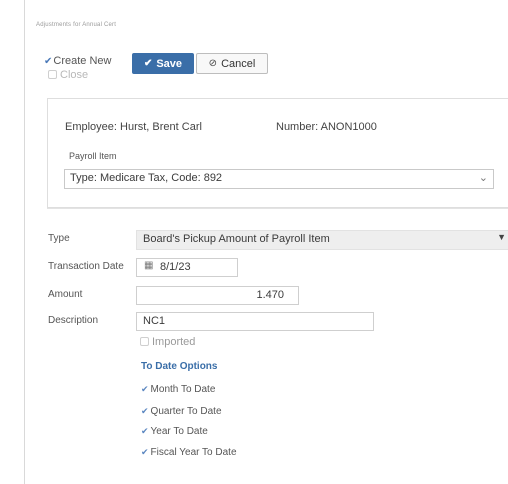 The width and height of the screenshot is (508, 484). I want to click on amount-input: 1.470, so click(217, 295).